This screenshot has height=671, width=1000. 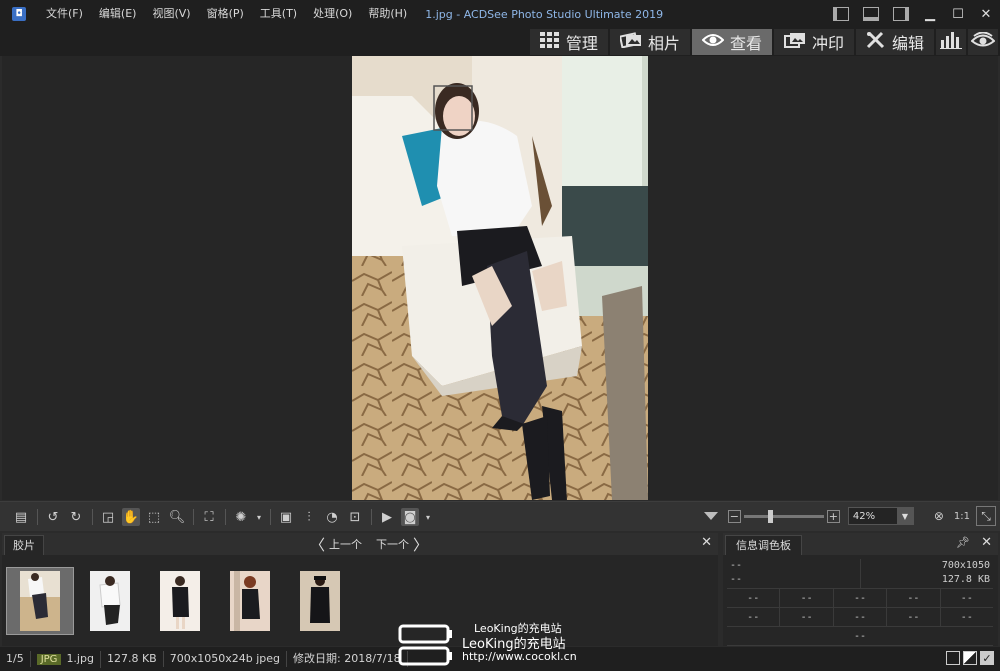 What do you see at coordinates (171, 14) in the screenshot?
I see `menu-view: 视图(V)` at bounding box center [171, 14].